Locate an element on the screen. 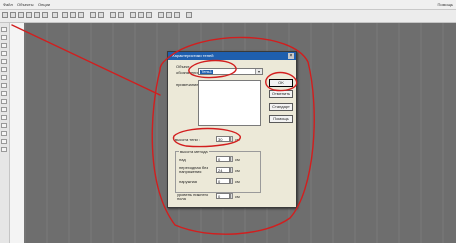  annotation-circle-name is located at coordinates (212, 69).